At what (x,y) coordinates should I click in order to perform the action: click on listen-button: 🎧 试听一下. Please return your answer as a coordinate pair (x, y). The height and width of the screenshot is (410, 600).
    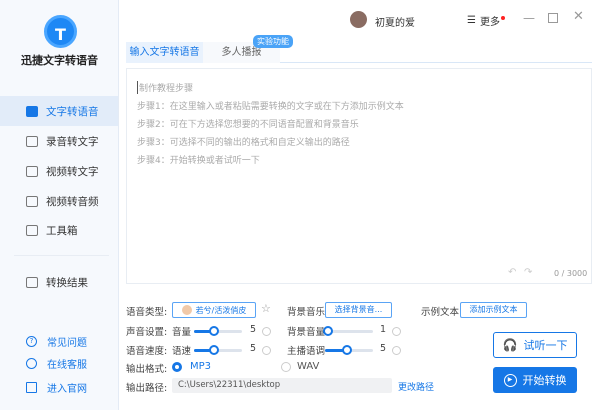
    Looking at the image, I should click on (535, 345).